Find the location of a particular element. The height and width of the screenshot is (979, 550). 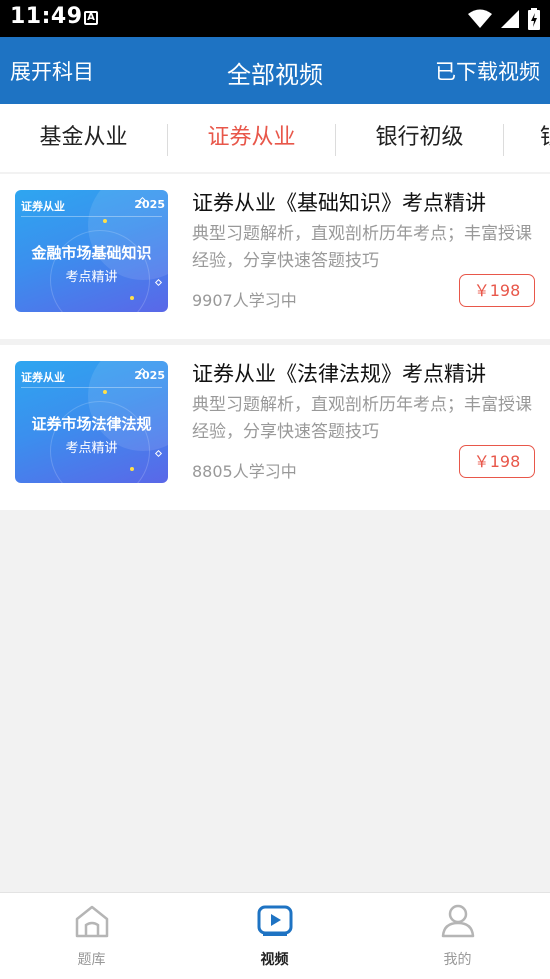

learner-count: 8805人学习中 is located at coordinates (244, 471).